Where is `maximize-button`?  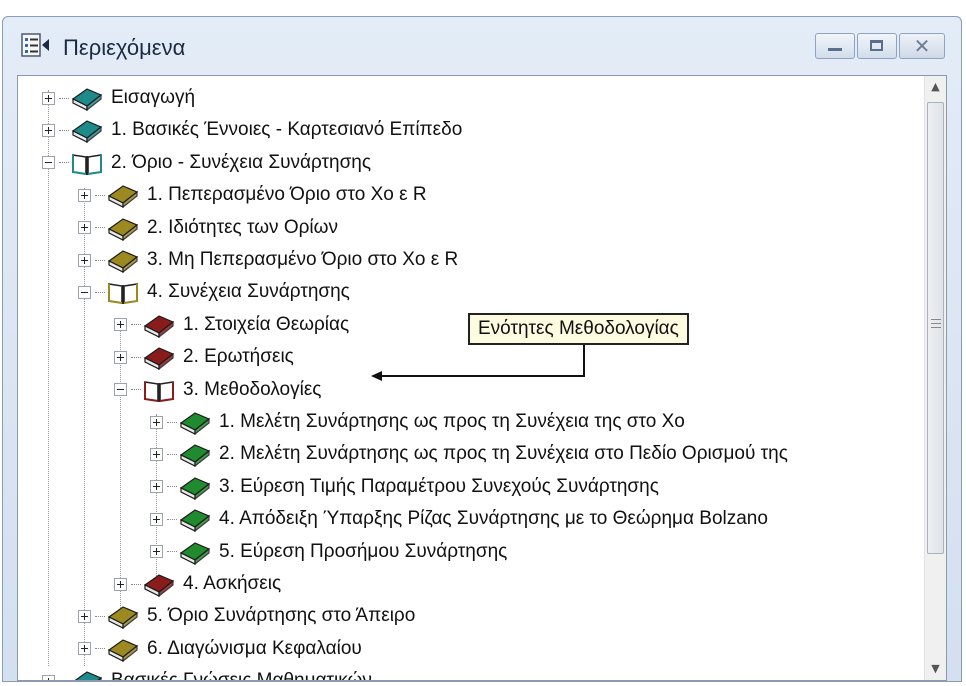
maximize-button is located at coordinates (877, 46).